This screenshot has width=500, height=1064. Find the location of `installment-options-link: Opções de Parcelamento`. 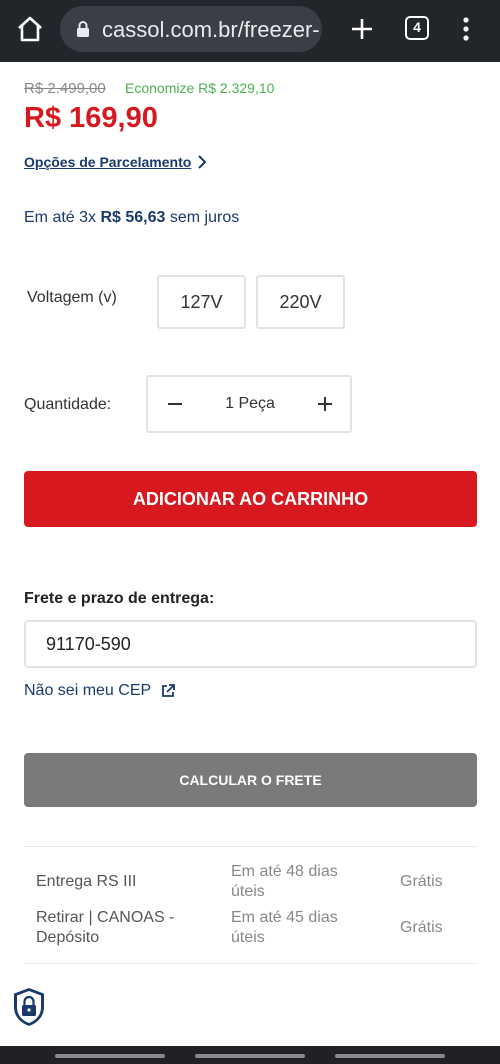

installment-options-link: Opções de Parcelamento is located at coordinates (107, 162).